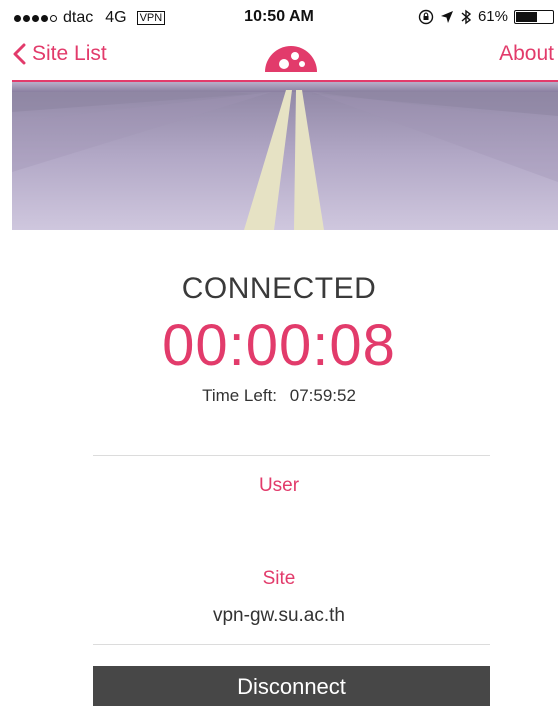 This screenshot has width=558, height=708. What do you see at coordinates (279, 615) in the screenshot?
I see `site-value: vpn-gw.su.ac.th` at bounding box center [279, 615].